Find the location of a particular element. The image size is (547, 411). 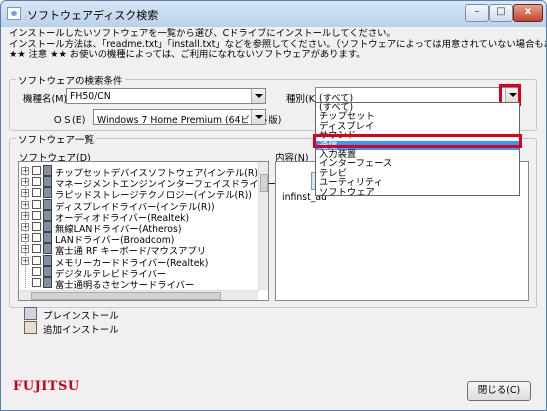

app-icon is located at coordinates (14, 13).